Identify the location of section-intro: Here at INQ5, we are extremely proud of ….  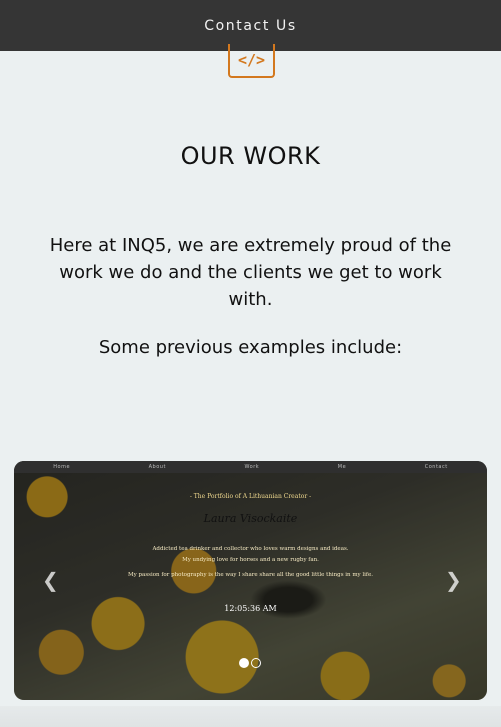
(250, 272).